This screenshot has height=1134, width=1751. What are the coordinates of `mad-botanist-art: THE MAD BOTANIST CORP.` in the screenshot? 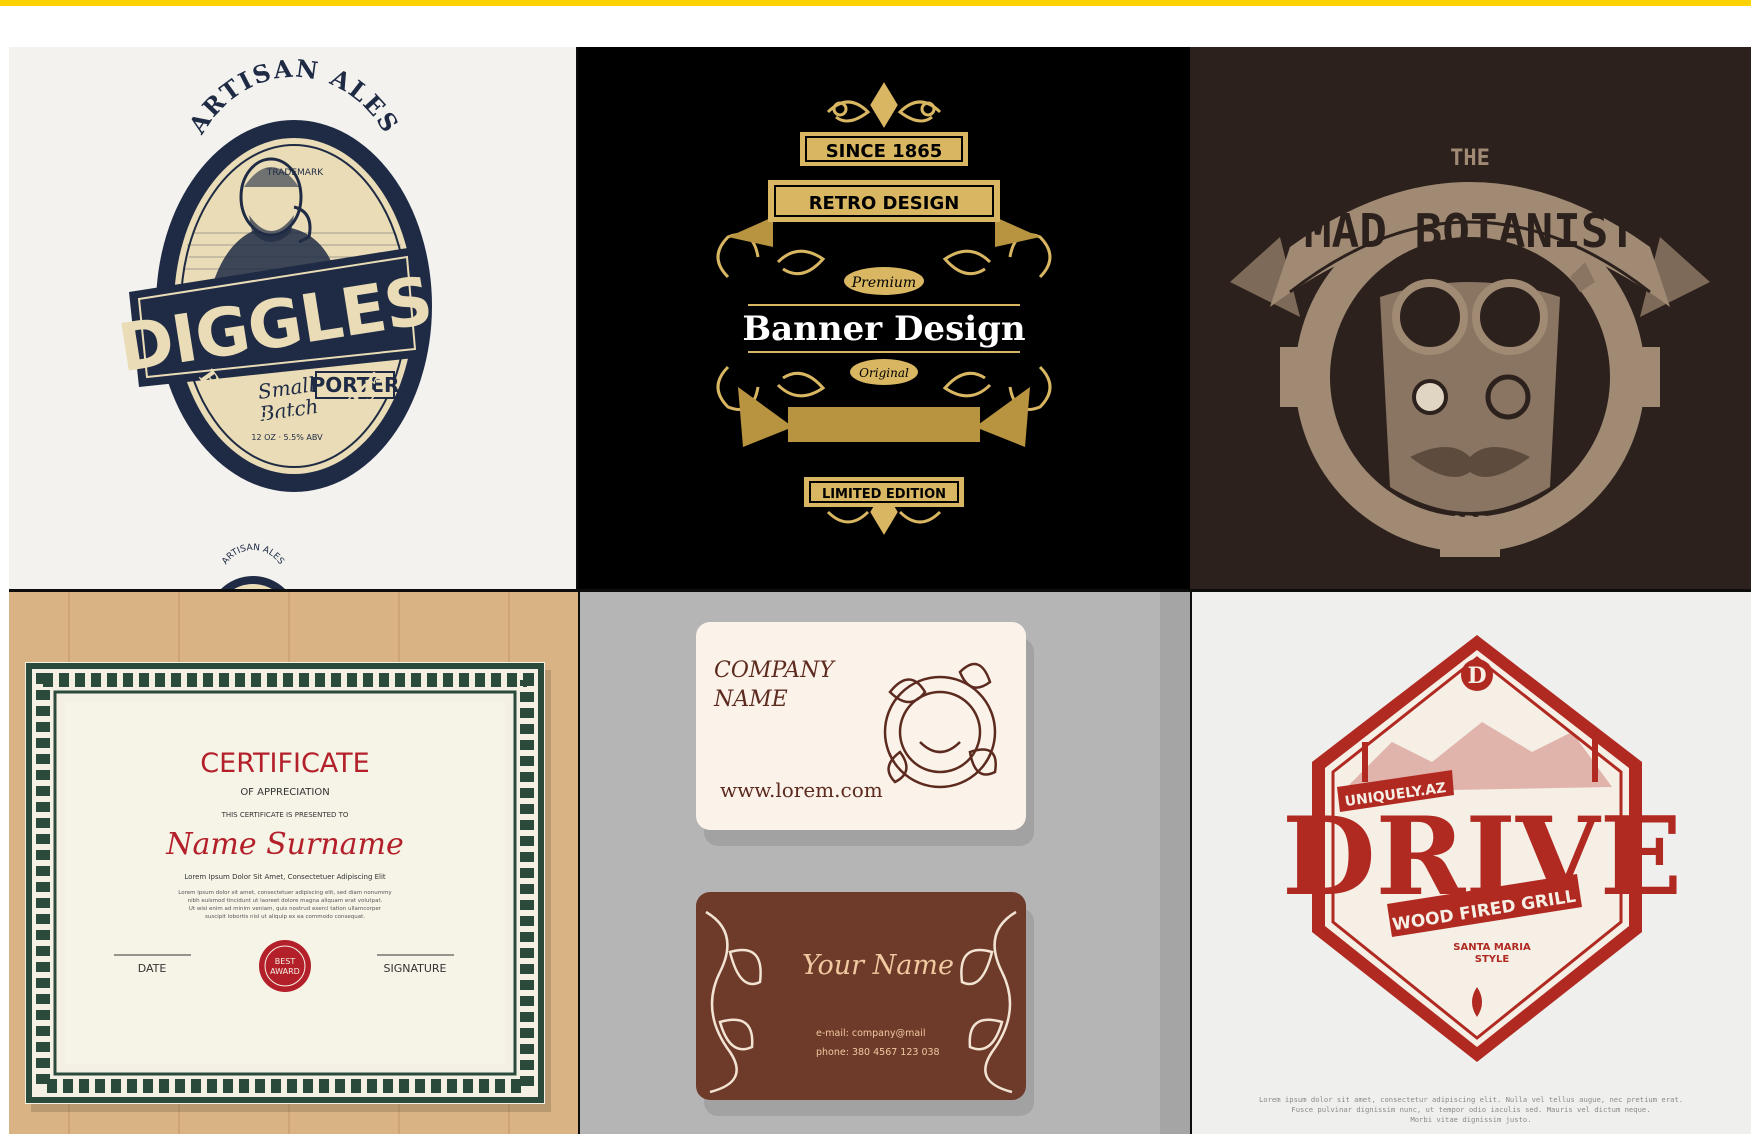 It's located at (1470, 351).